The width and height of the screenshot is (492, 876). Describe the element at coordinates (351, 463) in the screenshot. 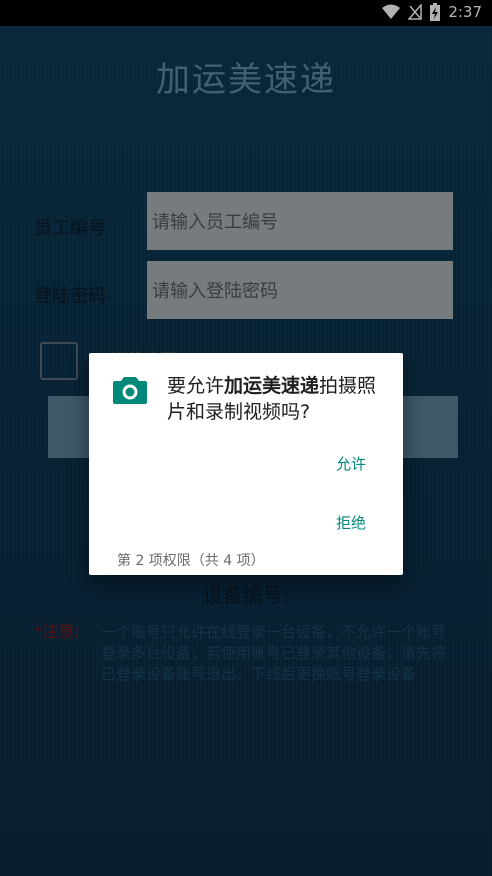

I see `allow-button: 允许` at that location.